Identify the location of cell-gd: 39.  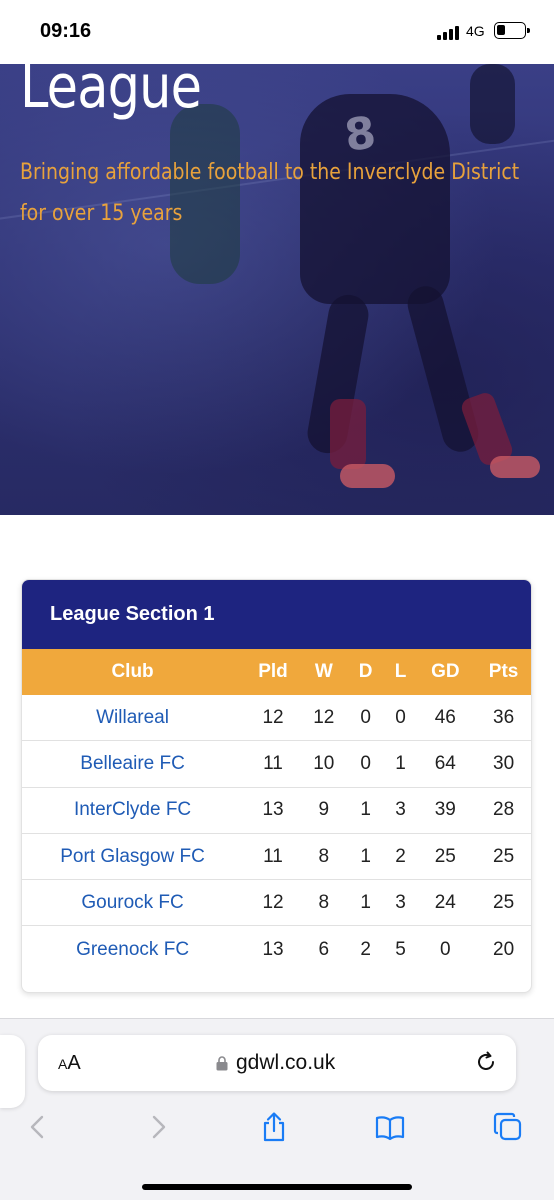
(445, 810).